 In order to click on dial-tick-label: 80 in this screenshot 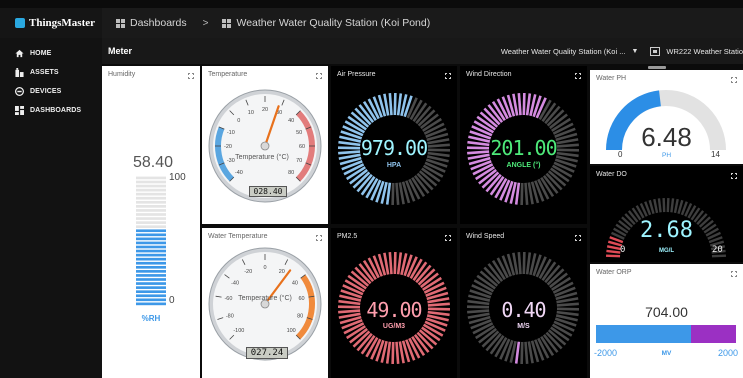, I will do `click(291, 173)`.